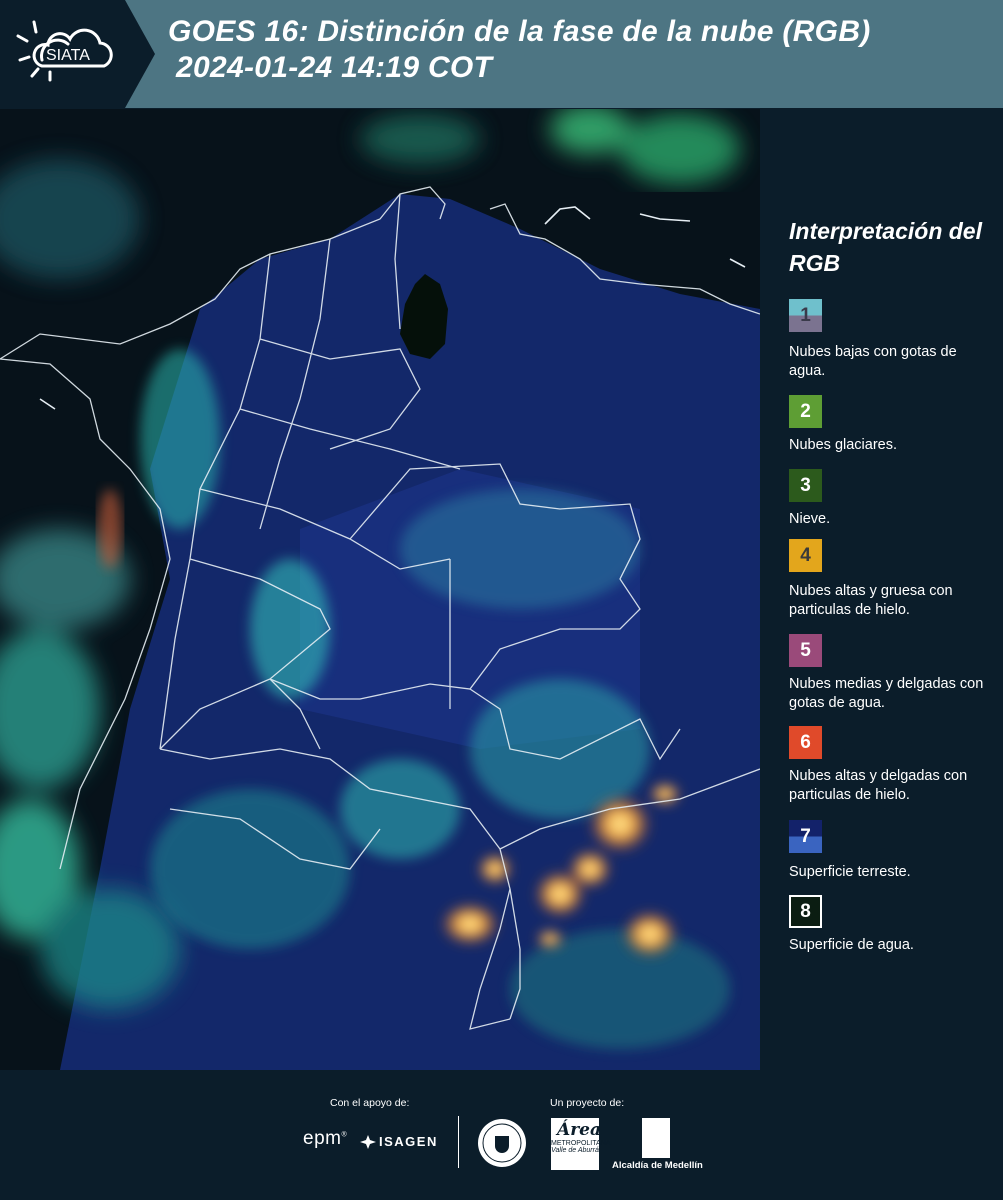 Image resolution: width=1003 pixels, height=1200 pixels. I want to click on legend-label-2: Nubes glaciares., so click(843, 445).